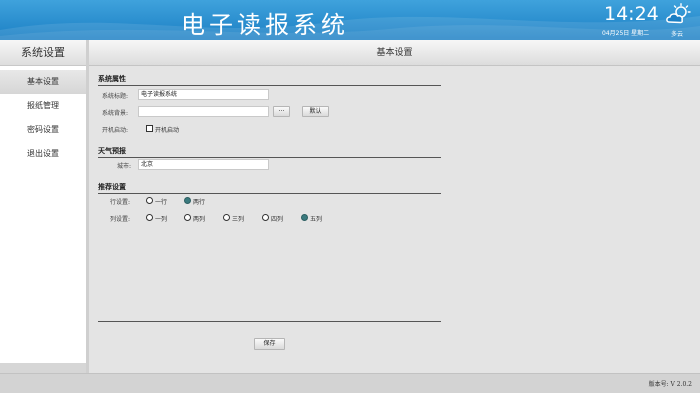 The image size is (700, 393). Describe the element at coordinates (115, 130) in the screenshot. I see `startup-label: 开机启动:` at that location.